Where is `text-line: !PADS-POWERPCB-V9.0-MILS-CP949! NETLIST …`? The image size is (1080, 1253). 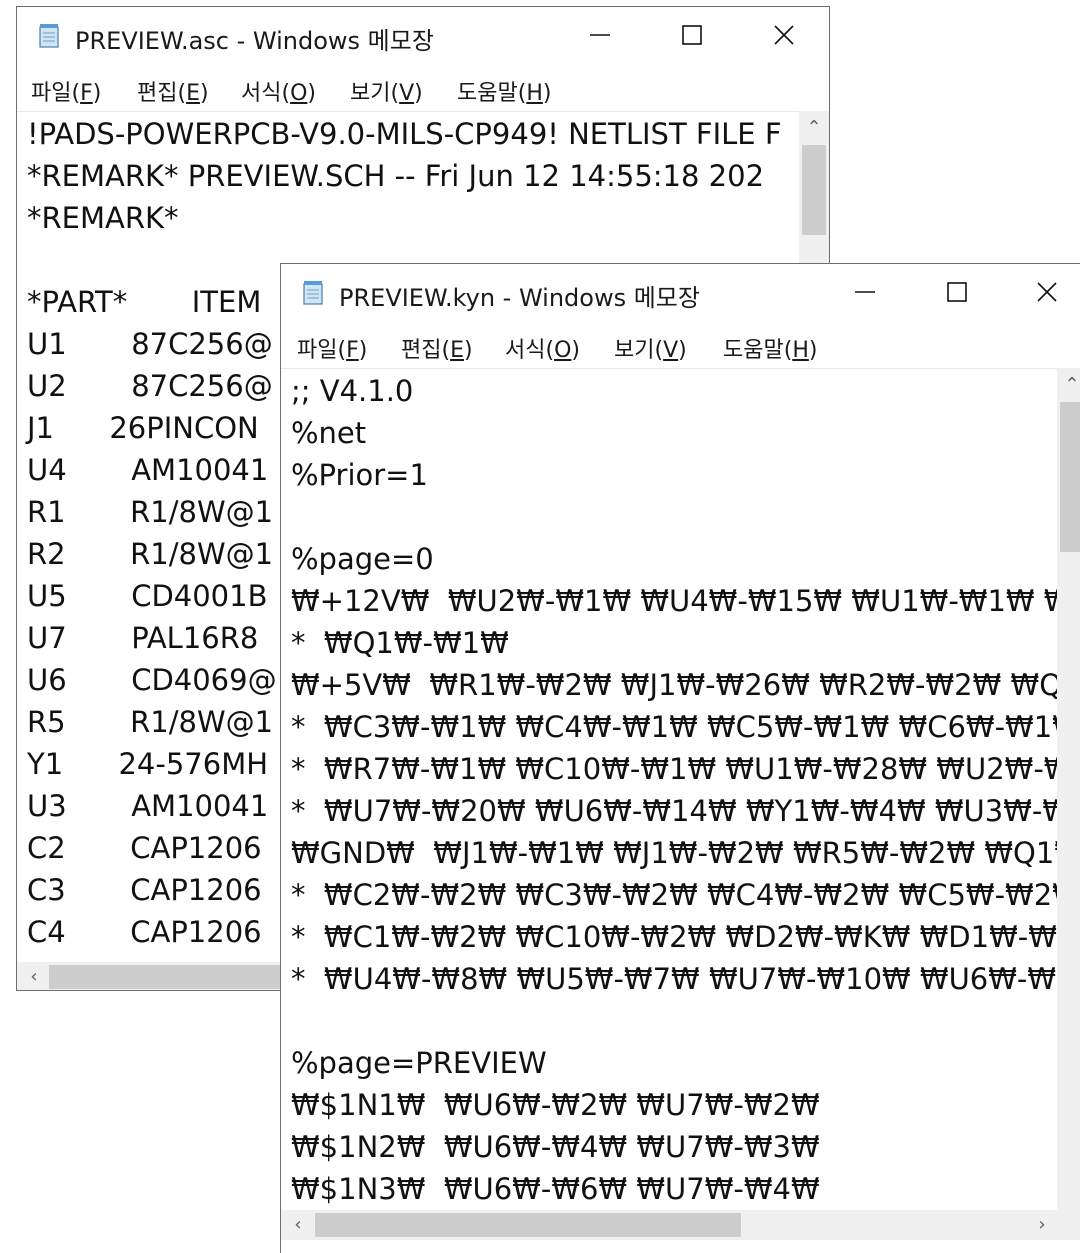
text-line: !PADS-POWERPCB-V9.0-MILS-CP949! NETLIST … is located at coordinates (404, 134).